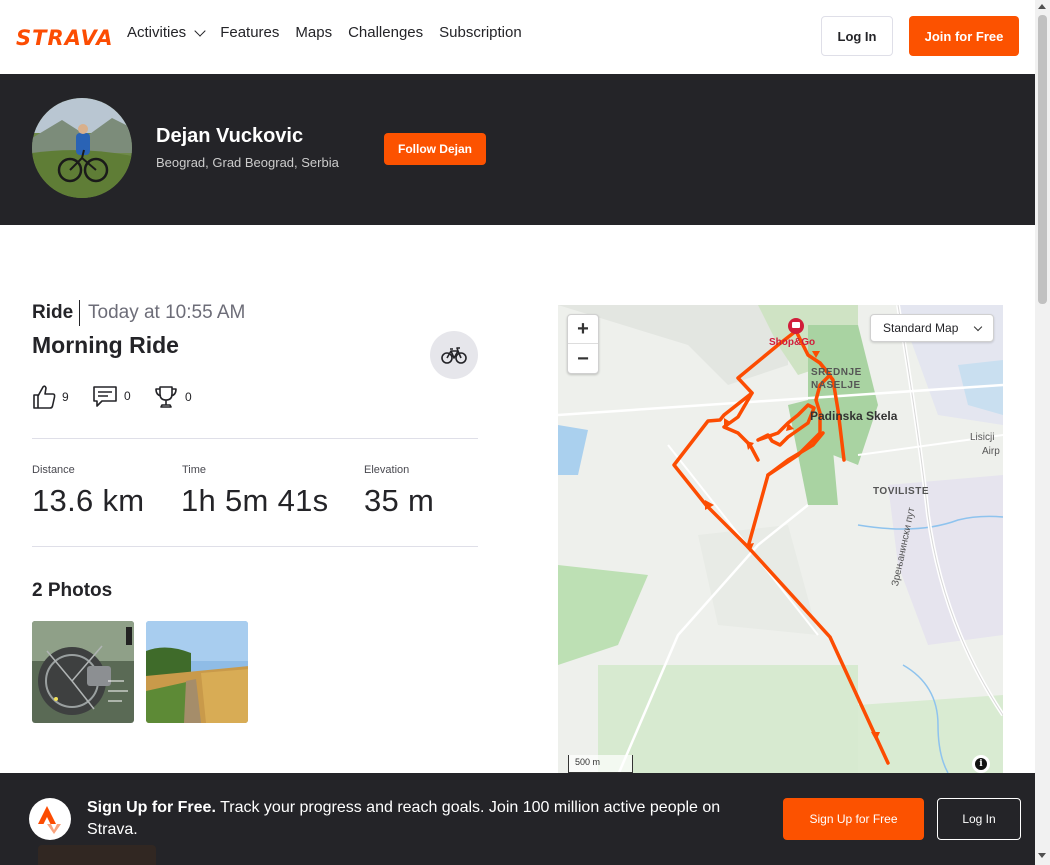 The image size is (1050, 865). Describe the element at coordinates (151, 807) in the screenshot. I see `signup-headline: Sign Up for Free.` at that location.